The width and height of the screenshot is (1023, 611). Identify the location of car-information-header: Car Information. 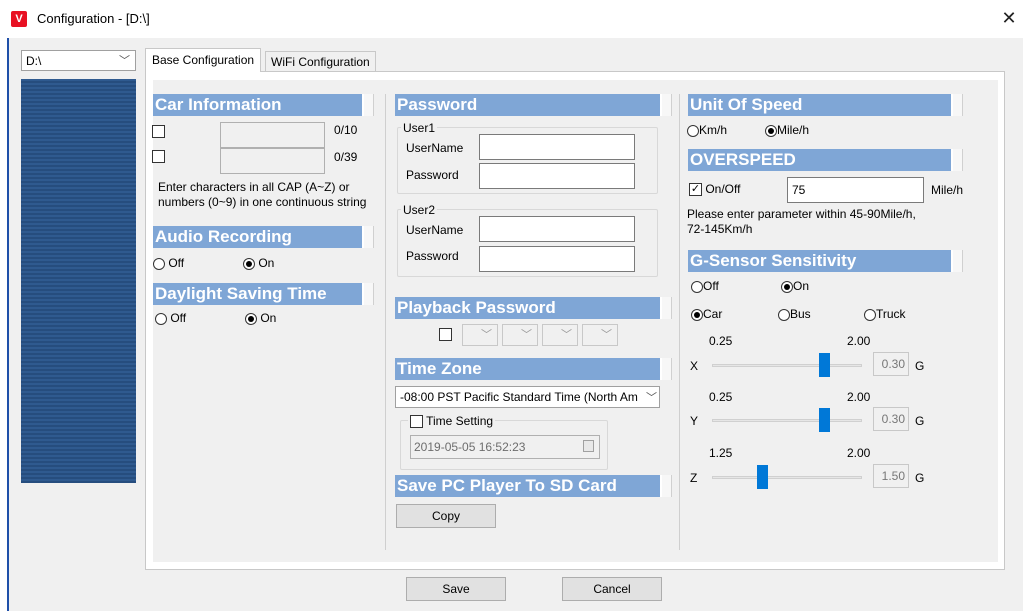
(263, 105).